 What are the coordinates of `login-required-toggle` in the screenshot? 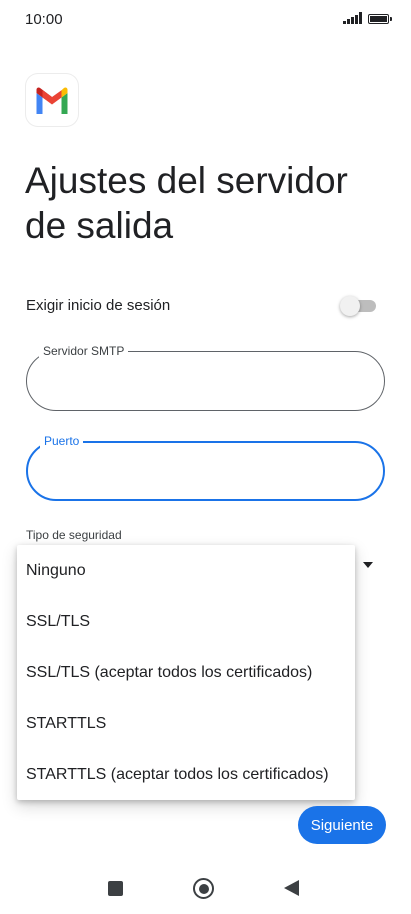 It's located at (358, 306).